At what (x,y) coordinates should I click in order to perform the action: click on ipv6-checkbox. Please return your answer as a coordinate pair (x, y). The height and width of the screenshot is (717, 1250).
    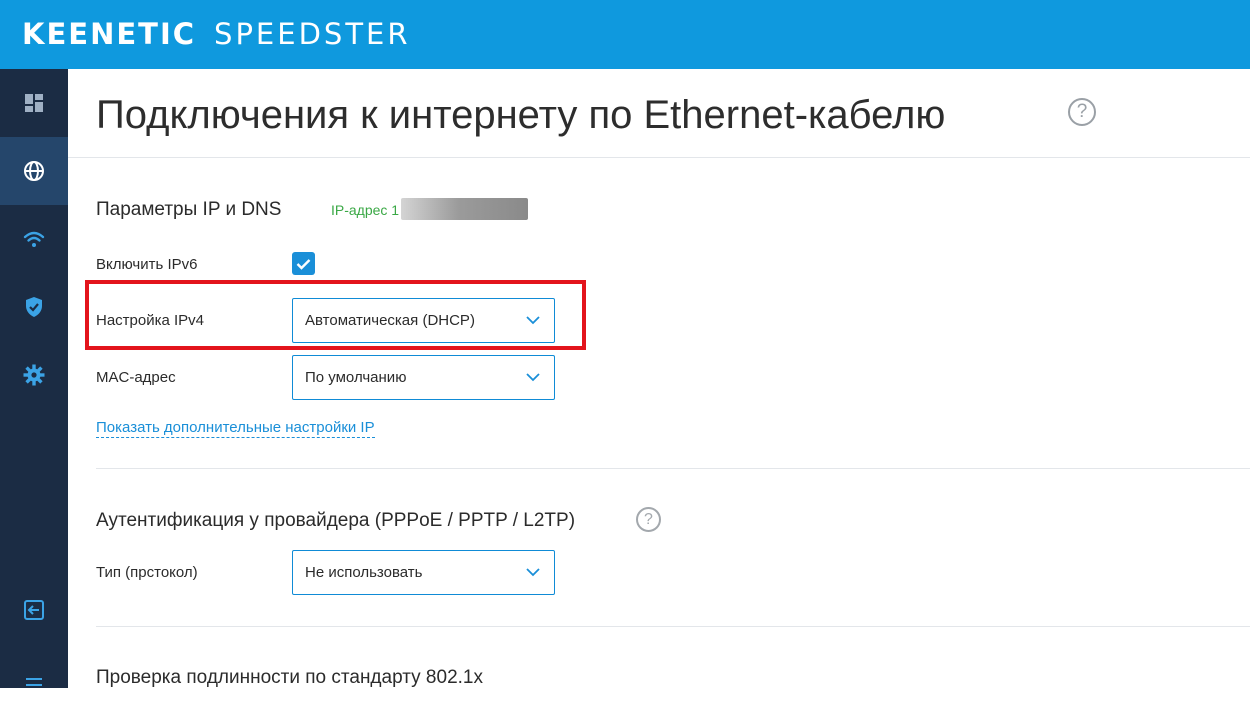
    Looking at the image, I should click on (303, 263).